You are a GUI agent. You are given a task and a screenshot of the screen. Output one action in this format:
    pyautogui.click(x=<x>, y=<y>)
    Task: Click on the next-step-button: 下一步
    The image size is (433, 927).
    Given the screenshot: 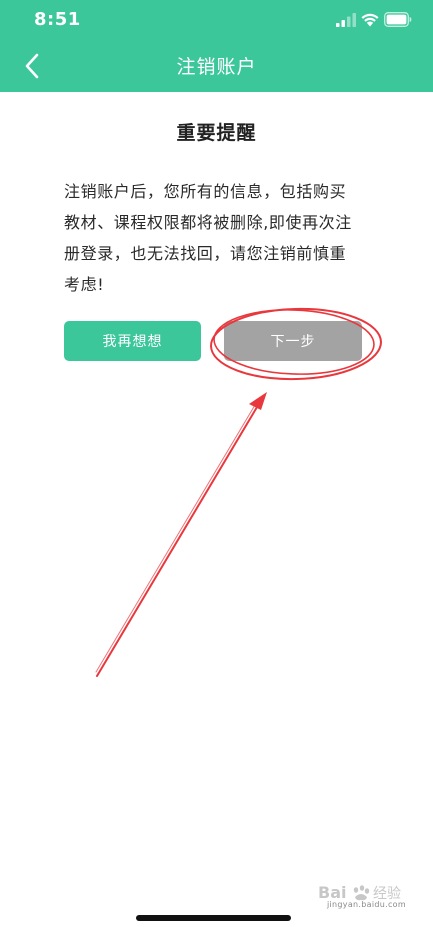 What is the action you would take?
    pyautogui.click(x=293, y=341)
    